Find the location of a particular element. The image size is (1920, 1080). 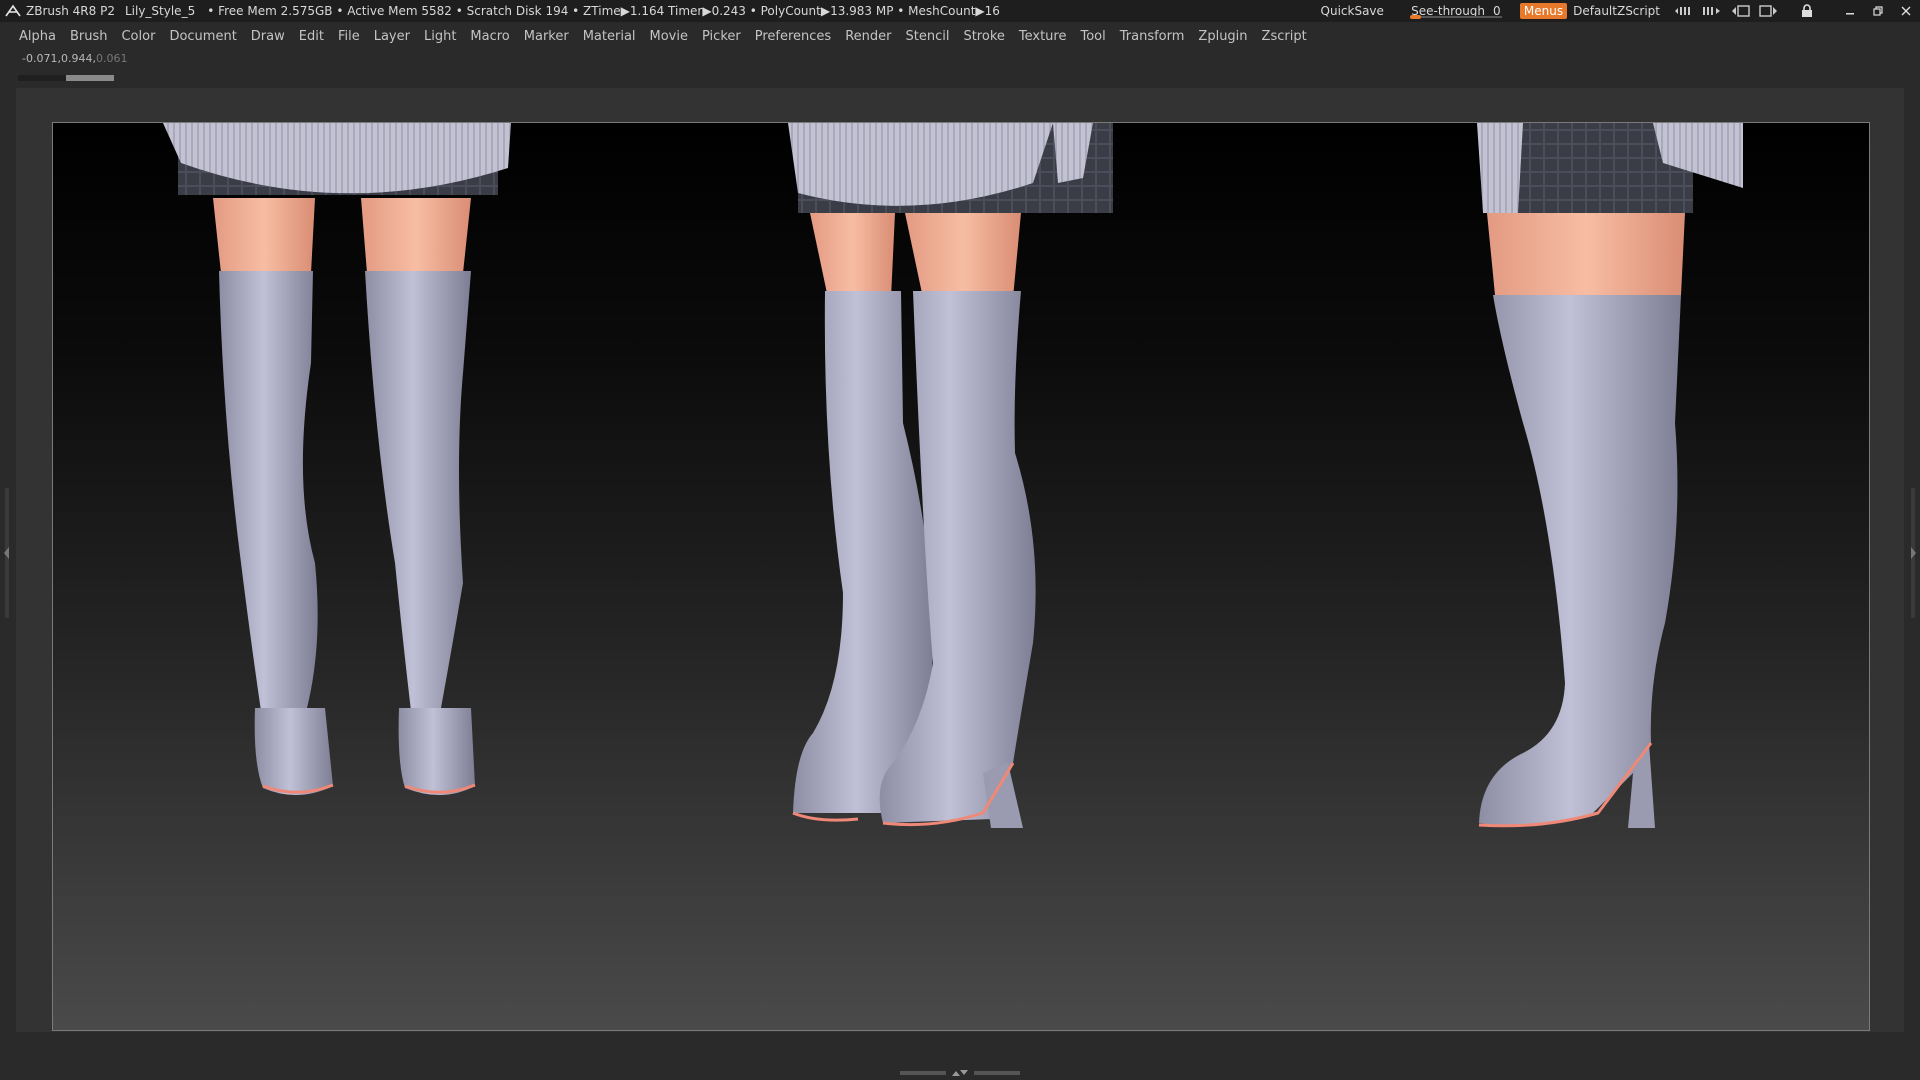

menu-tool: Tool is located at coordinates (1092, 36).